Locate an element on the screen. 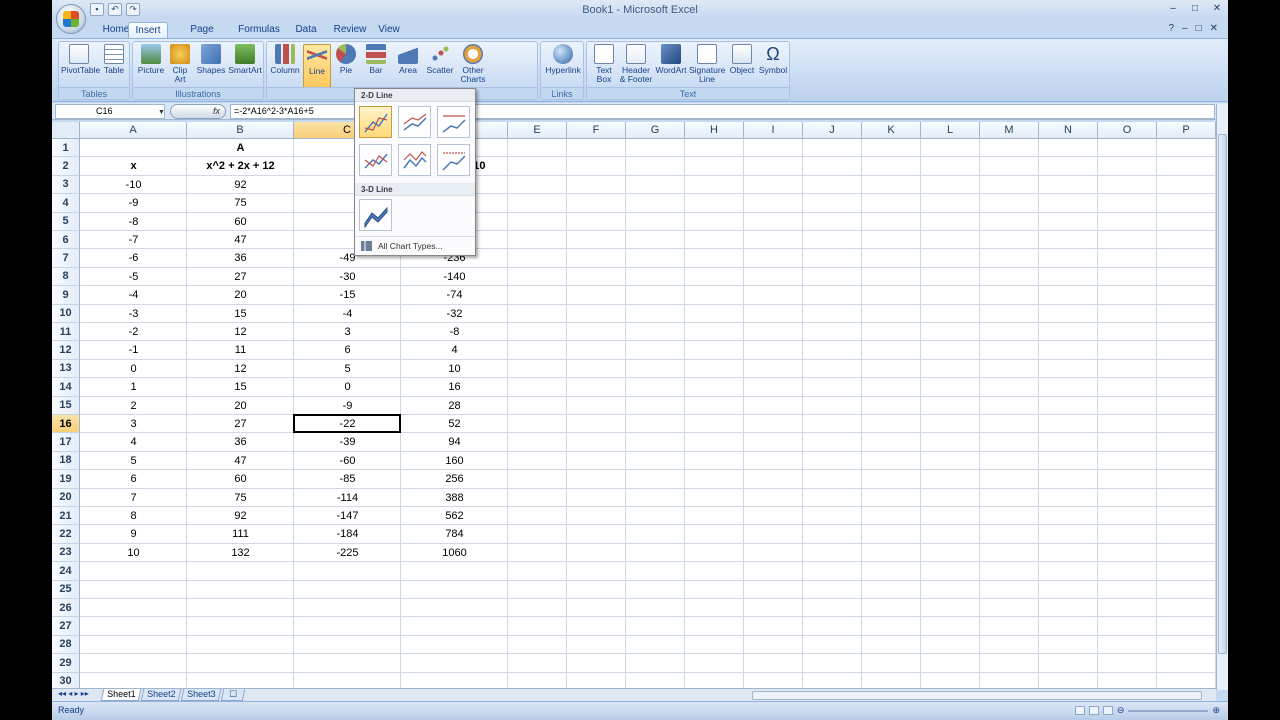 This screenshot has width=1280, height=720. zoom-in-icon: ⊕ is located at coordinates (1216, 710).